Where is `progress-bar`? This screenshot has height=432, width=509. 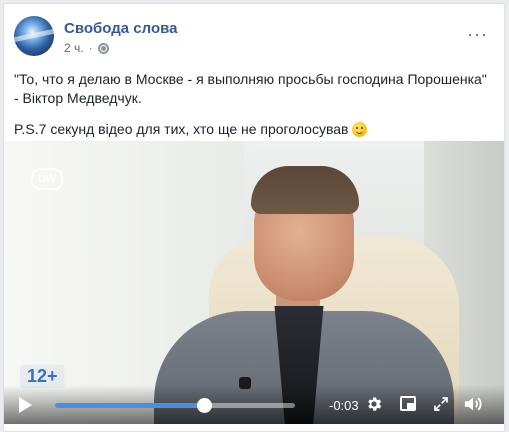
progress-bar is located at coordinates (175, 405).